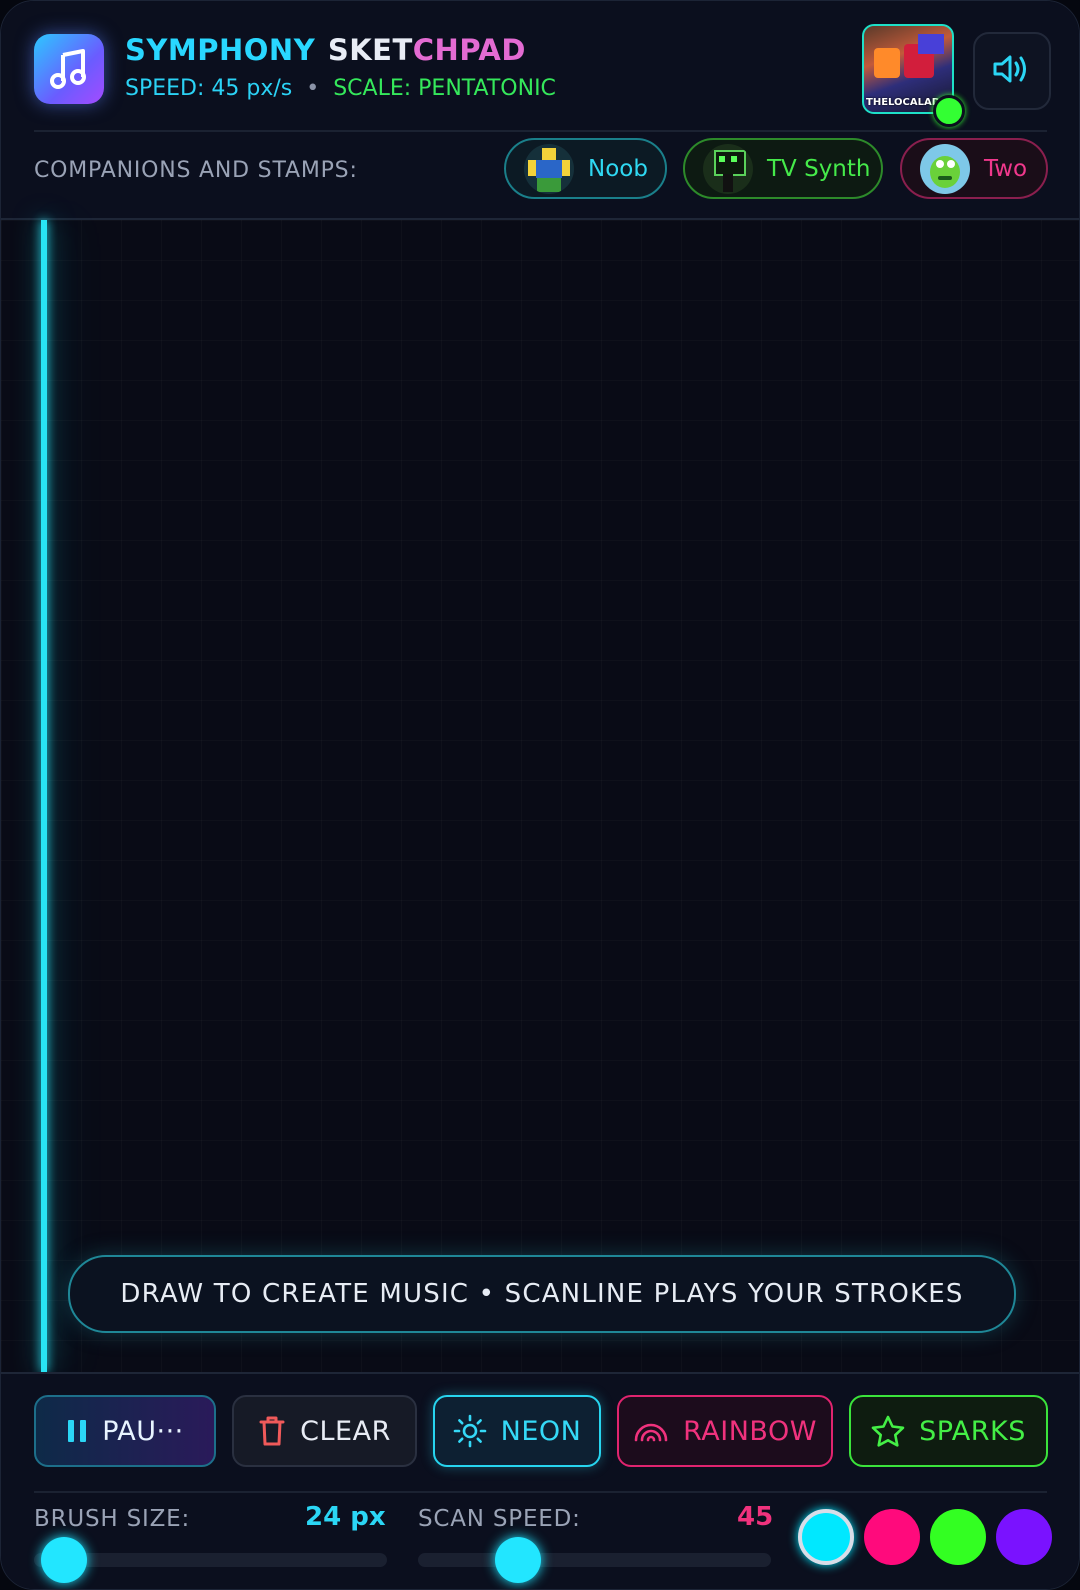 The width and height of the screenshot is (1080, 1590). I want to click on noob-avatar, so click(549, 168).